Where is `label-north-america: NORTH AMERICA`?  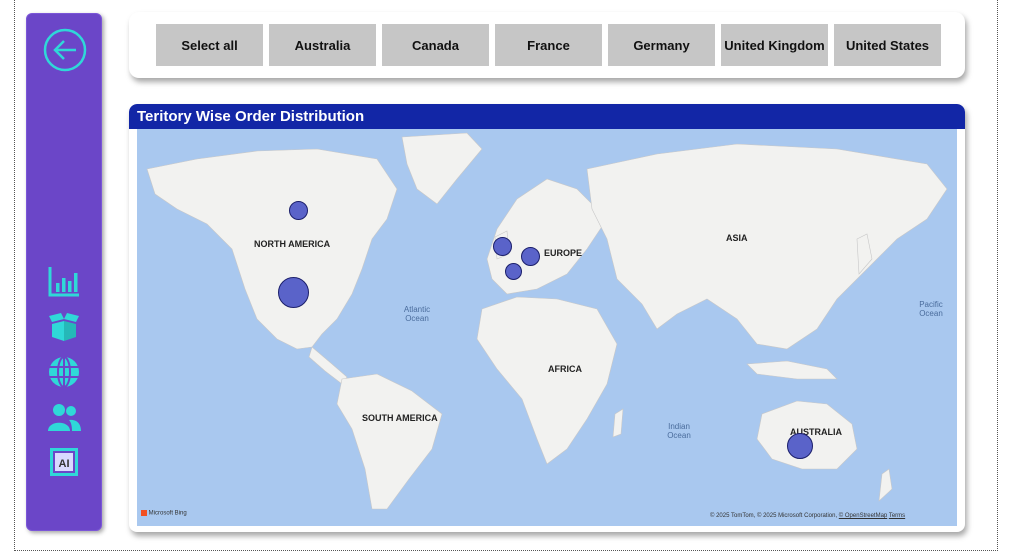 label-north-america: NORTH AMERICA is located at coordinates (292, 244).